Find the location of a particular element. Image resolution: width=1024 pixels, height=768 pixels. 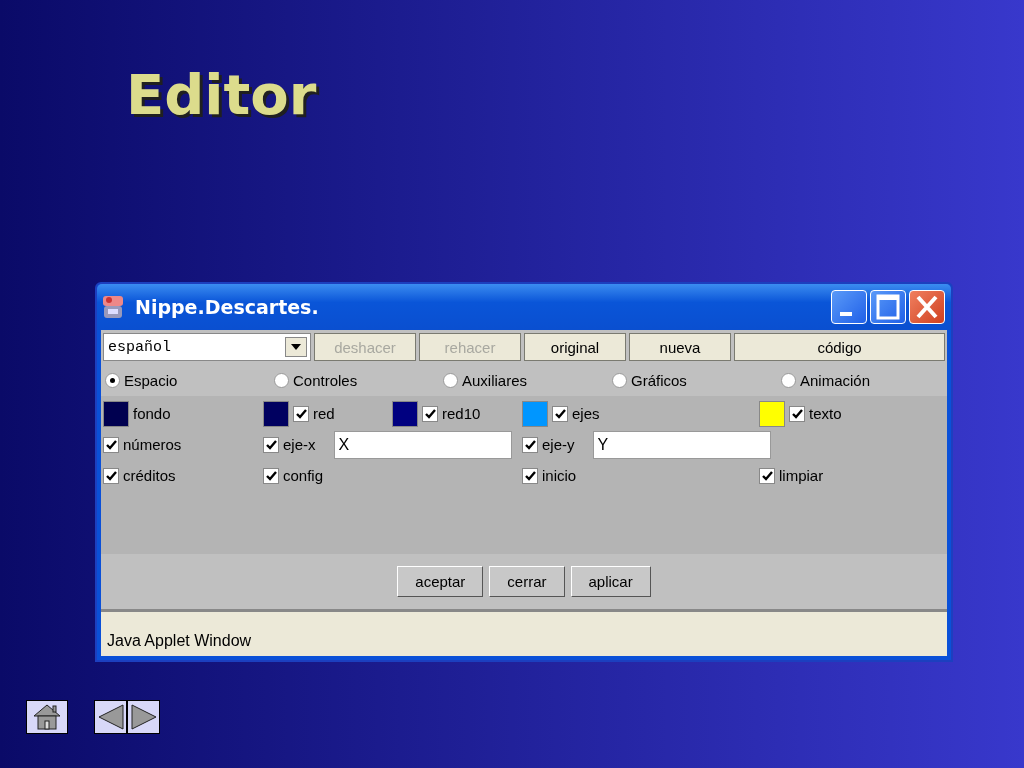

radio-label: Controles is located at coordinates (325, 380).